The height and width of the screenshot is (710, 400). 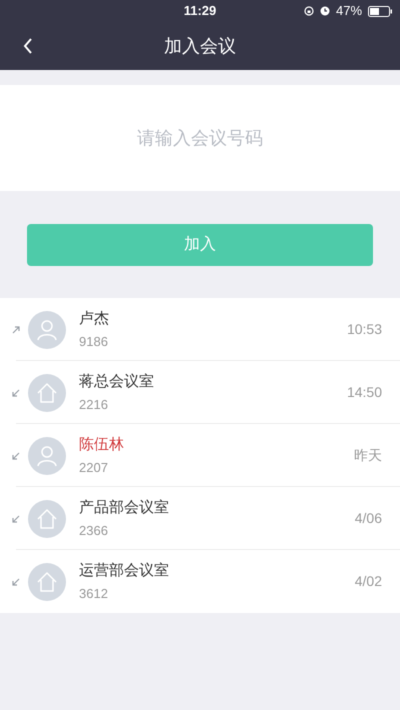 I want to click on call-time: 昨天, so click(x=368, y=455).